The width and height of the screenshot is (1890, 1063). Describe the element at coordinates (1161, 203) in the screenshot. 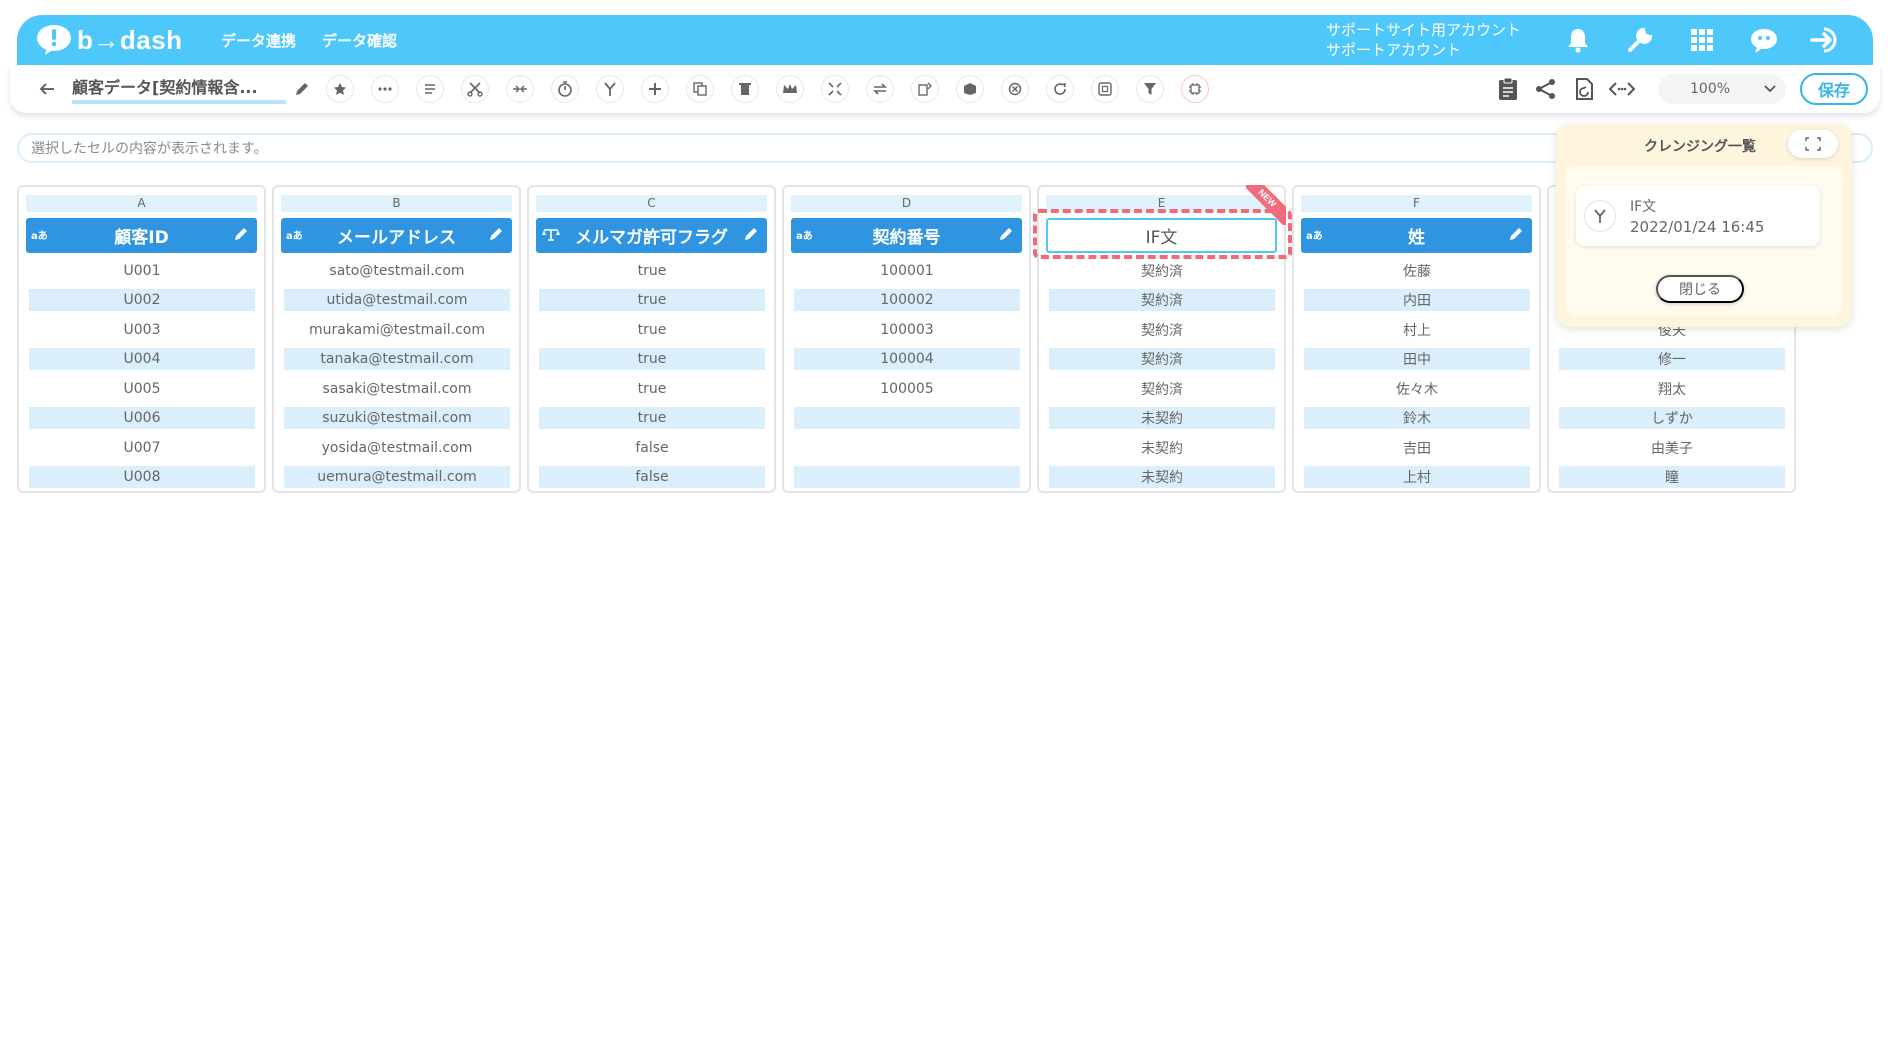

I see `column-letter: E` at that location.